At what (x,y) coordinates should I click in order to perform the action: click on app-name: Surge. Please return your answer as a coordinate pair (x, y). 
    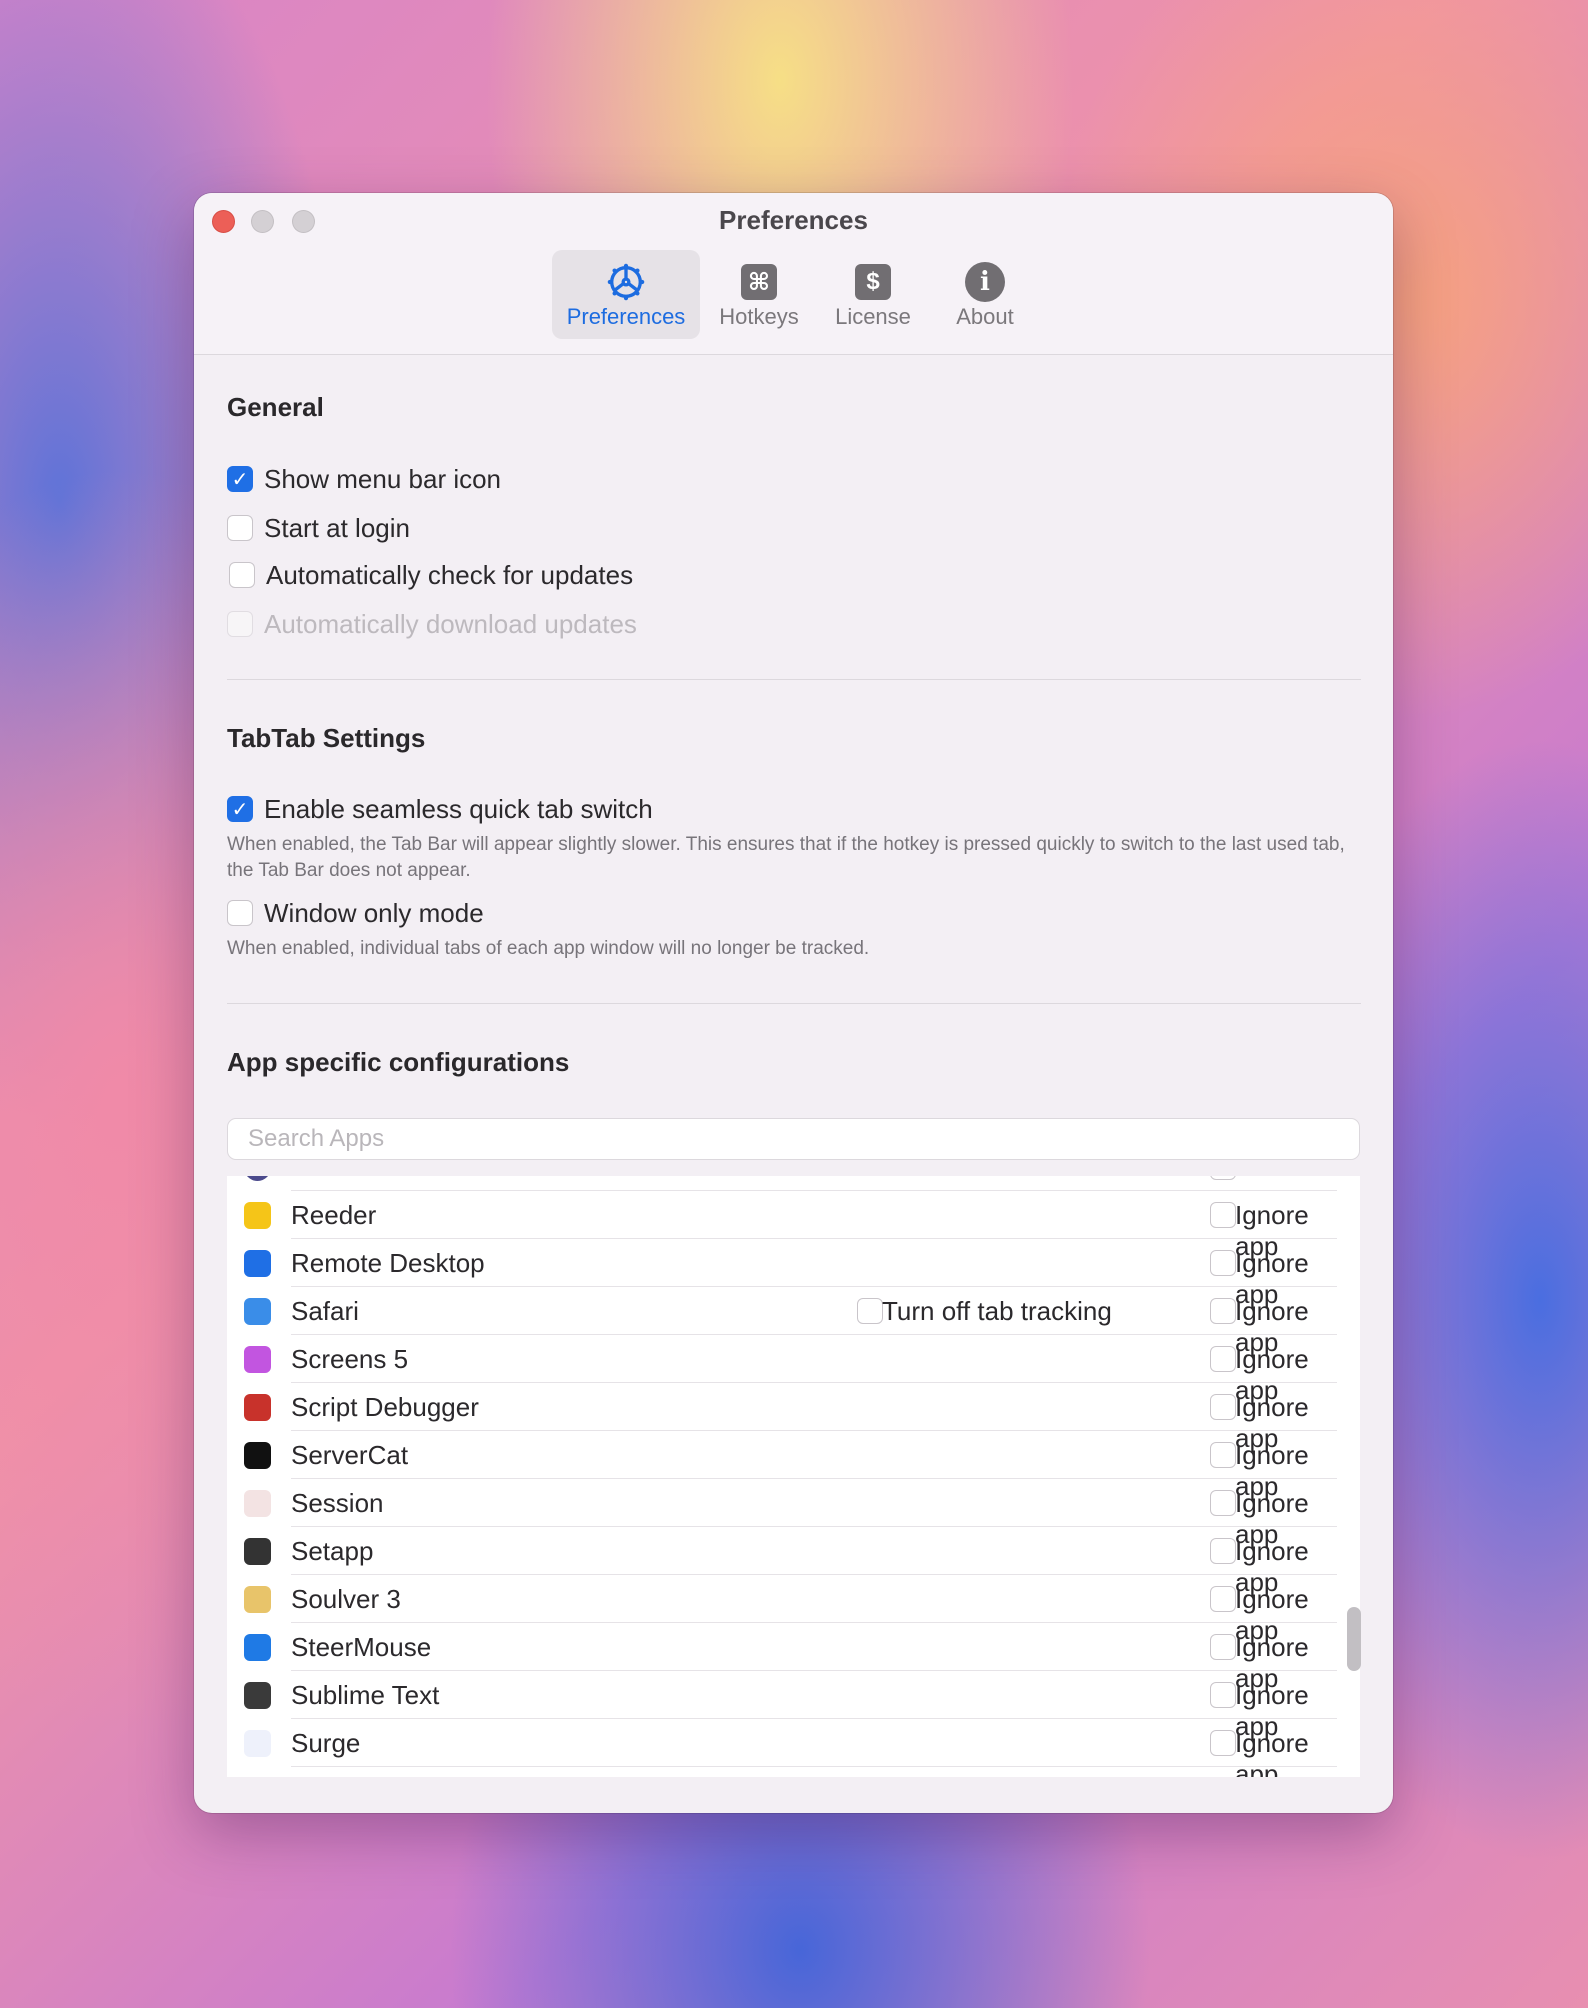
    Looking at the image, I should click on (326, 1743).